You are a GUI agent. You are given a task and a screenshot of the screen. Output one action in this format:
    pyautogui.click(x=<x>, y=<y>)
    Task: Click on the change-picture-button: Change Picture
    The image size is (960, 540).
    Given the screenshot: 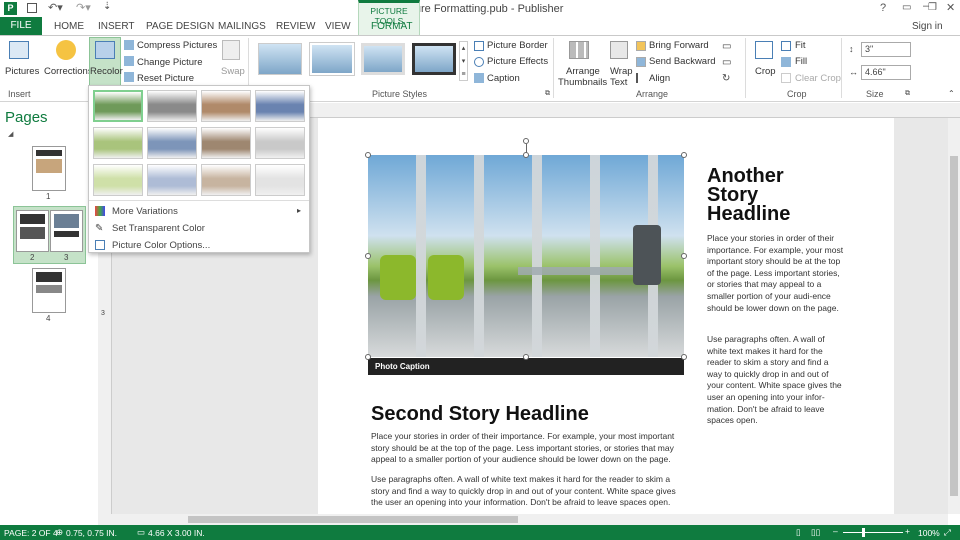 What is the action you would take?
    pyautogui.click(x=169, y=62)
    